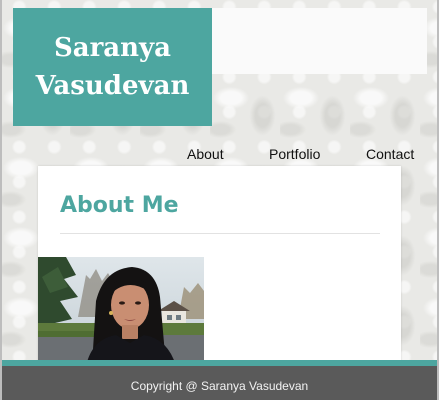  What do you see at coordinates (121, 311) in the screenshot?
I see `profile-photo` at bounding box center [121, 311].